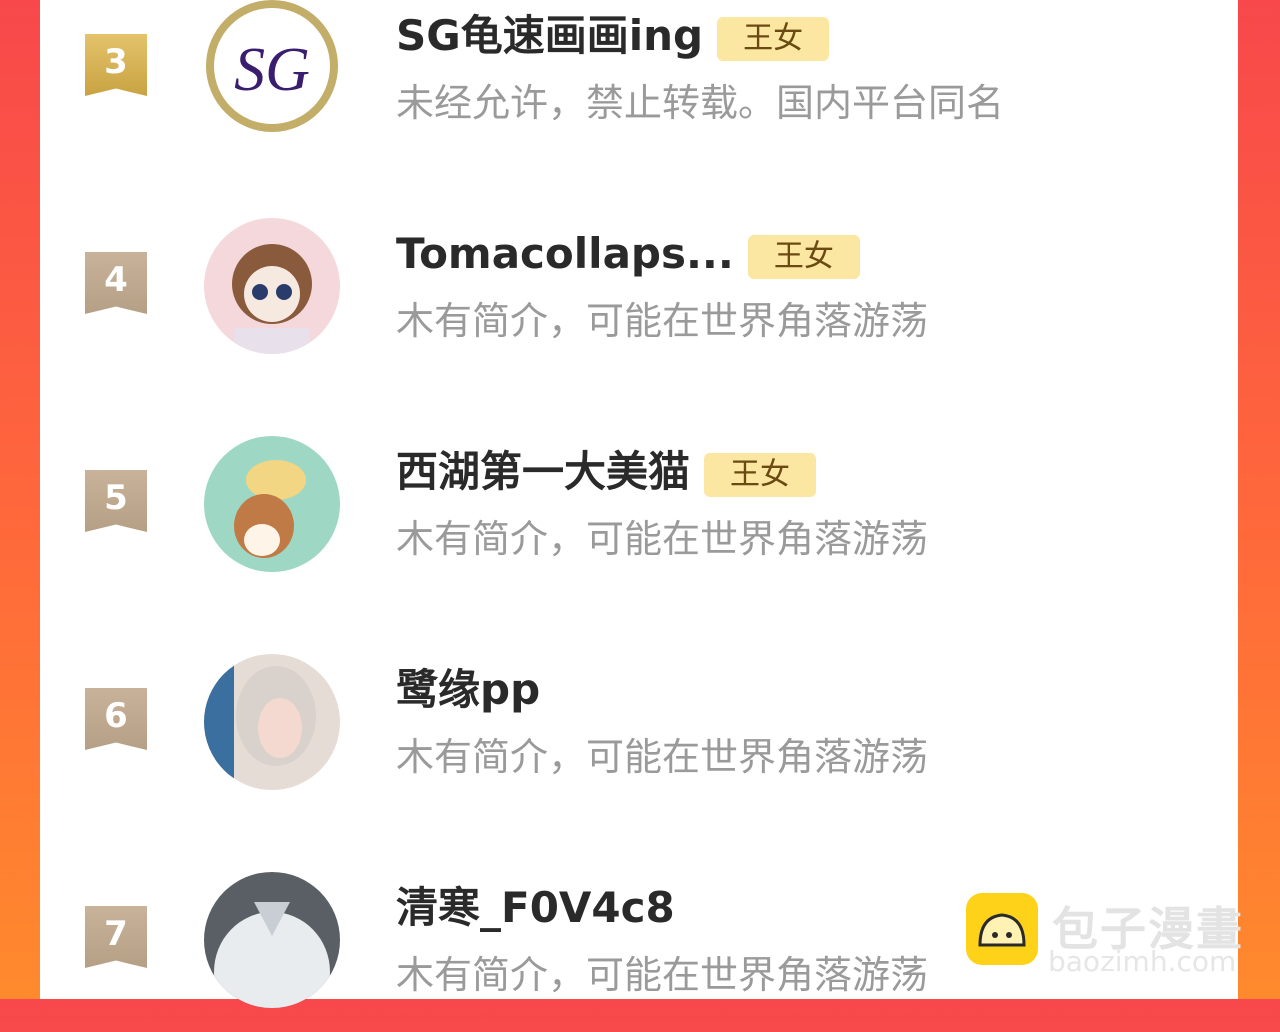 The width and height of the screenshot is (1280, 1032). I want to click on user-name-text: 鹭缘pp, so click(468, 689).